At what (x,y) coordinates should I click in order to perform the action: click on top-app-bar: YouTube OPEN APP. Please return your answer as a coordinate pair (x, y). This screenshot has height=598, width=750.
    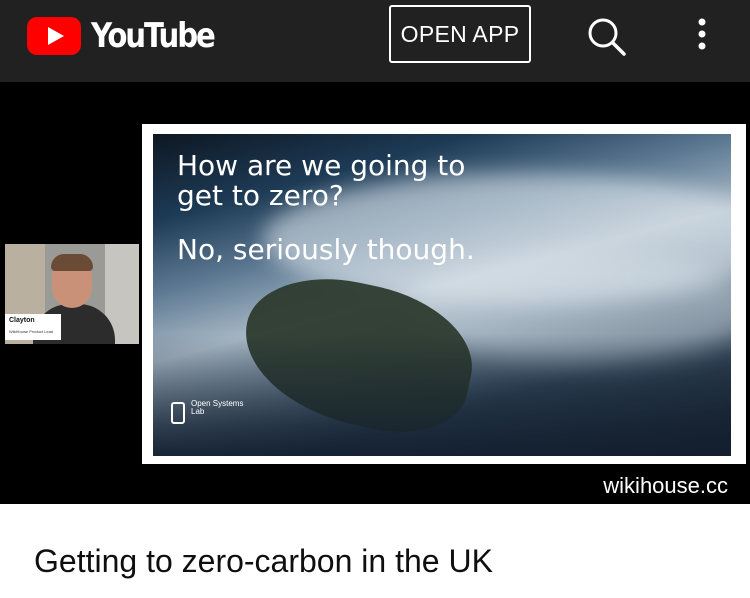
    Looking at the image, I should click on (375, 41).